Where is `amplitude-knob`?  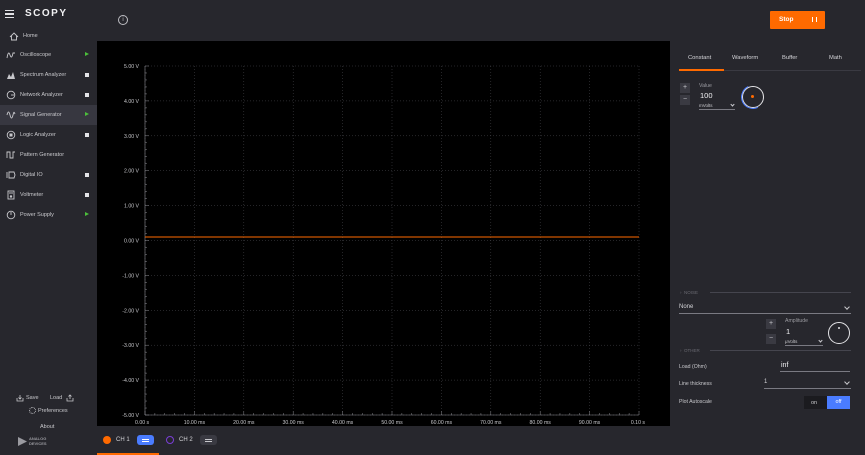
amplitude-knob is located at coordinates (839, 333).